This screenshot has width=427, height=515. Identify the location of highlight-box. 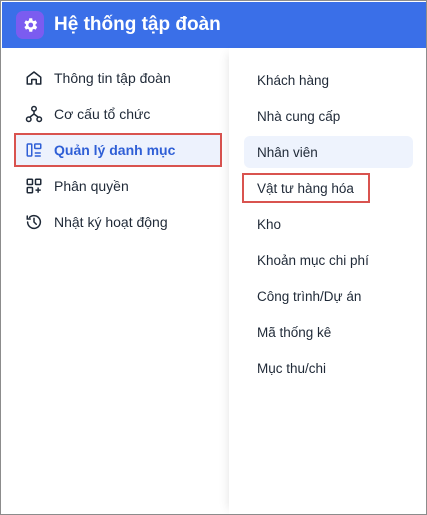
(306, 188).